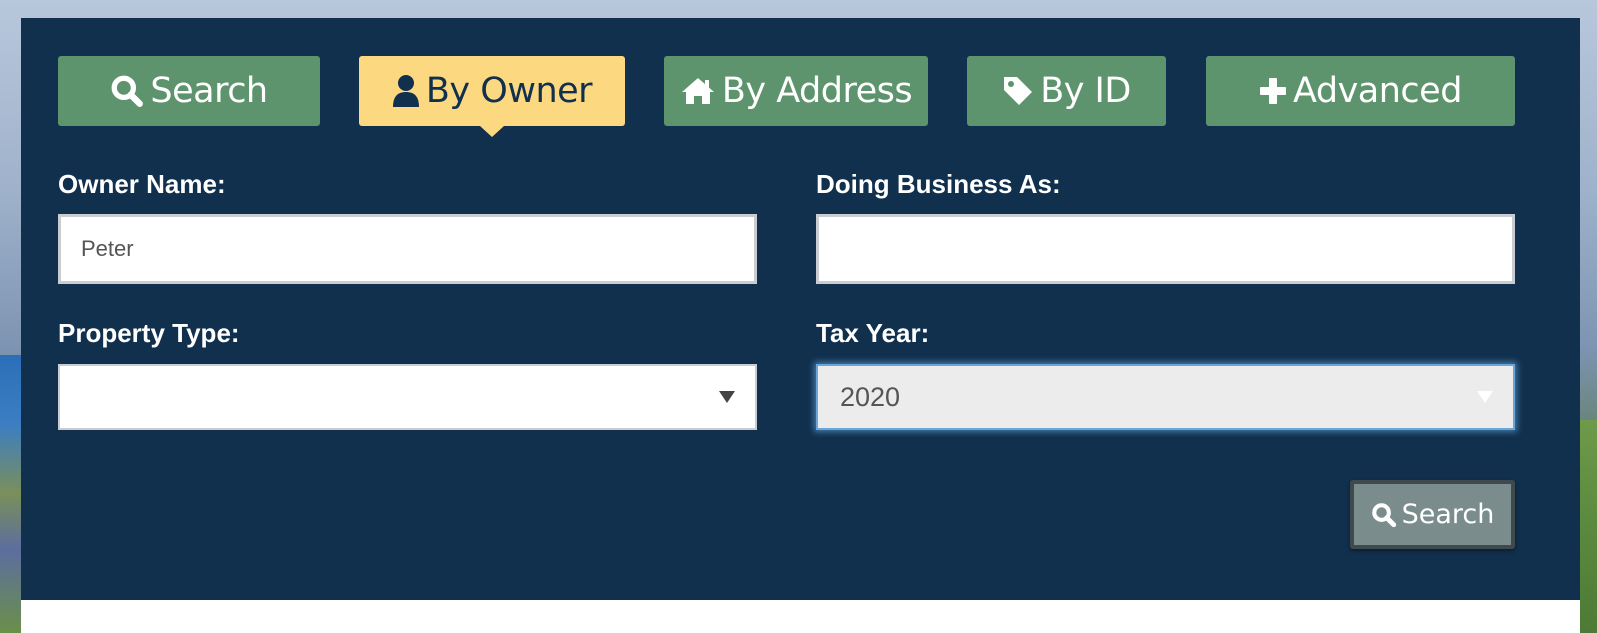 This screenshot has width=1597, height=633. What do you see at coordinates (149, 333) in the screenshot?
I see `property-type-label: Property Type:` at bounding box center [149, 333].